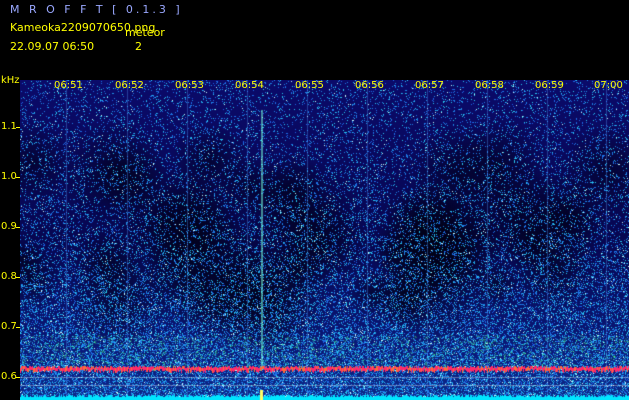 Image resolution: width=629 pixels, height=400 pixels. I want to click on time-tick-label: 06:59, so click(549, 85).